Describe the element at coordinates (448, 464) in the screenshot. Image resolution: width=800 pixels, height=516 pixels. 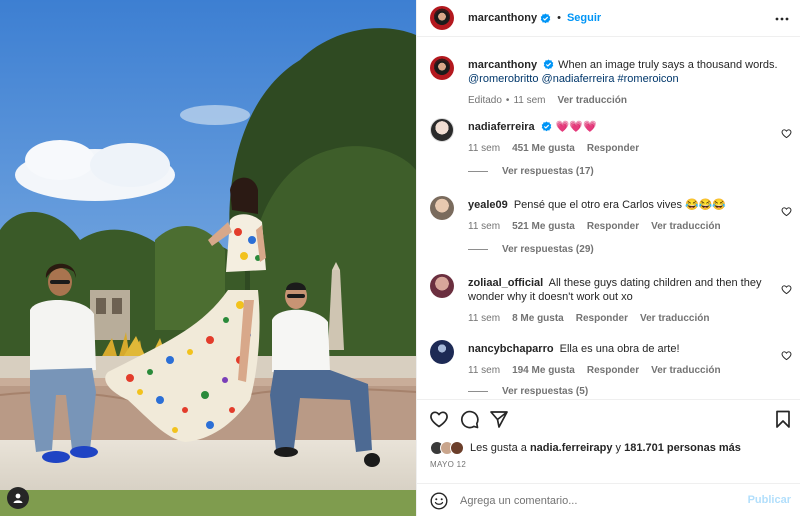
I see `post-date: MAYO 12` at that location.